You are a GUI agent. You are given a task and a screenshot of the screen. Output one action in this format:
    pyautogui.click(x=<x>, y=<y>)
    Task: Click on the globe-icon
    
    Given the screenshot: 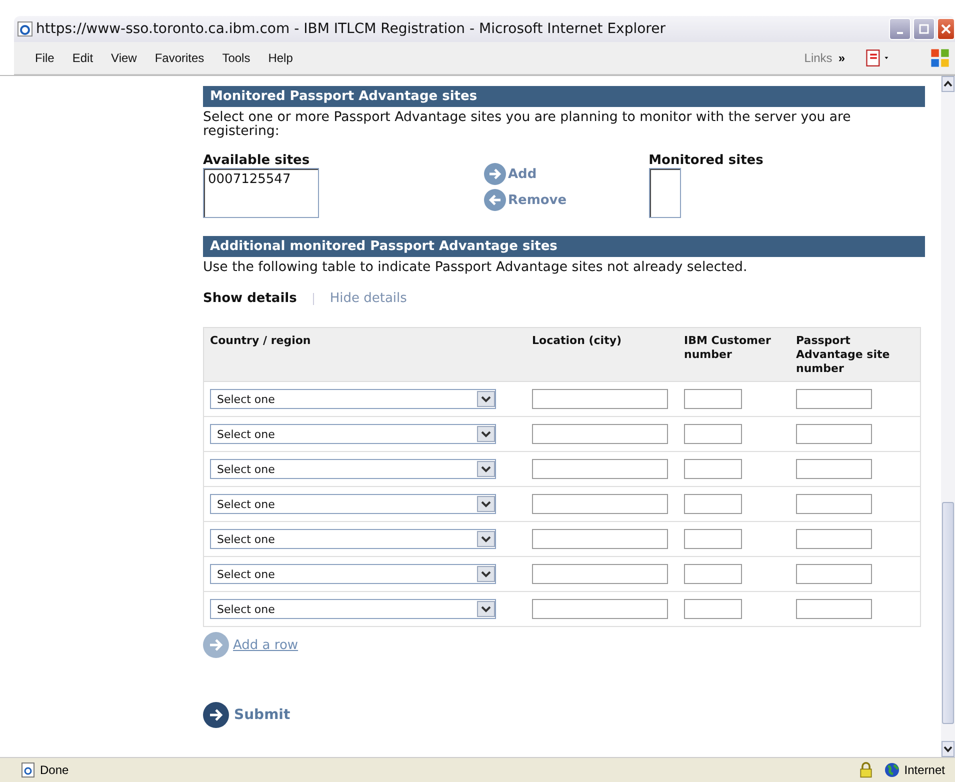 What is the action you would take?
    pyautogui.click(x=892, y=770)
    